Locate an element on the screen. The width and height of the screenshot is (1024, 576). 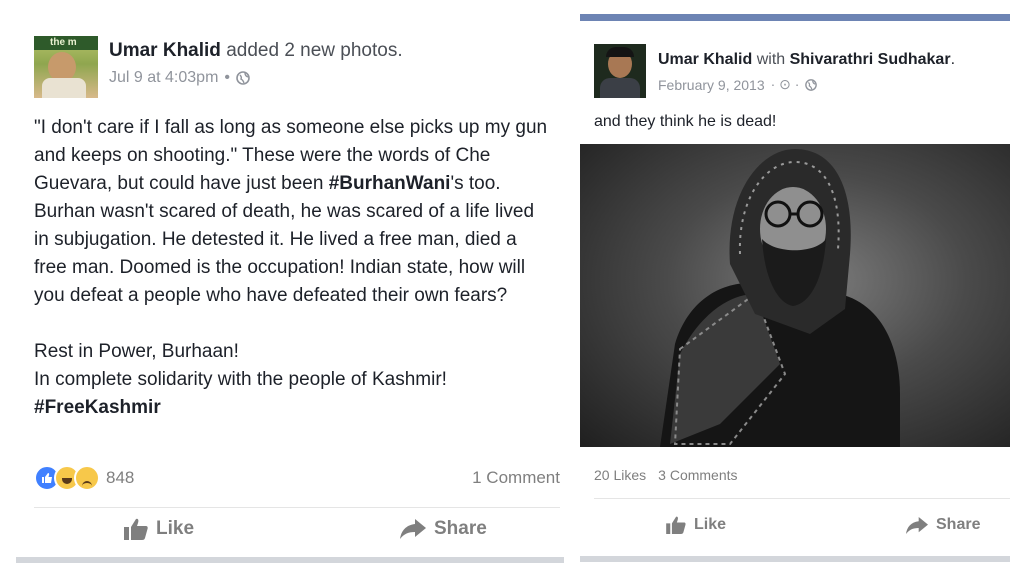
right-post-meta: February 9, 2013 · ⊙ · is located at coordinates (738, 84).